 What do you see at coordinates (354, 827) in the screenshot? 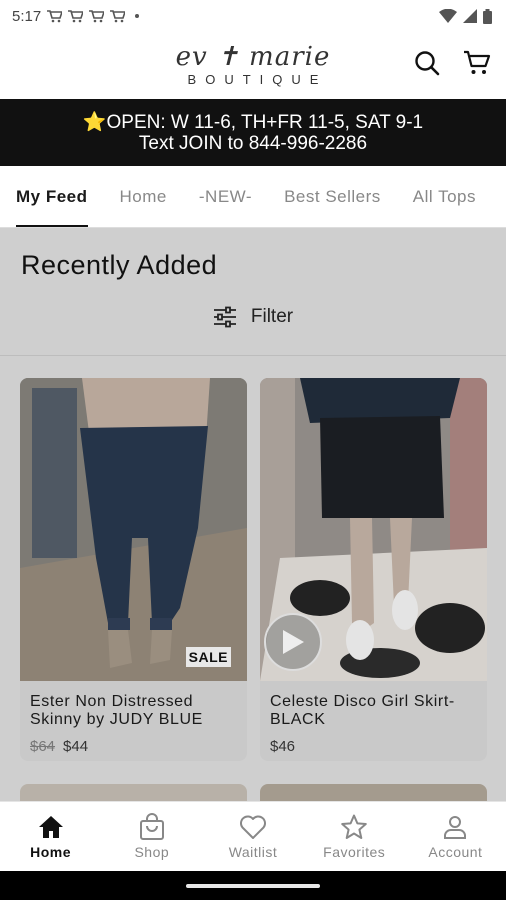
I see `star-icon` at bounding box center [354, 827].